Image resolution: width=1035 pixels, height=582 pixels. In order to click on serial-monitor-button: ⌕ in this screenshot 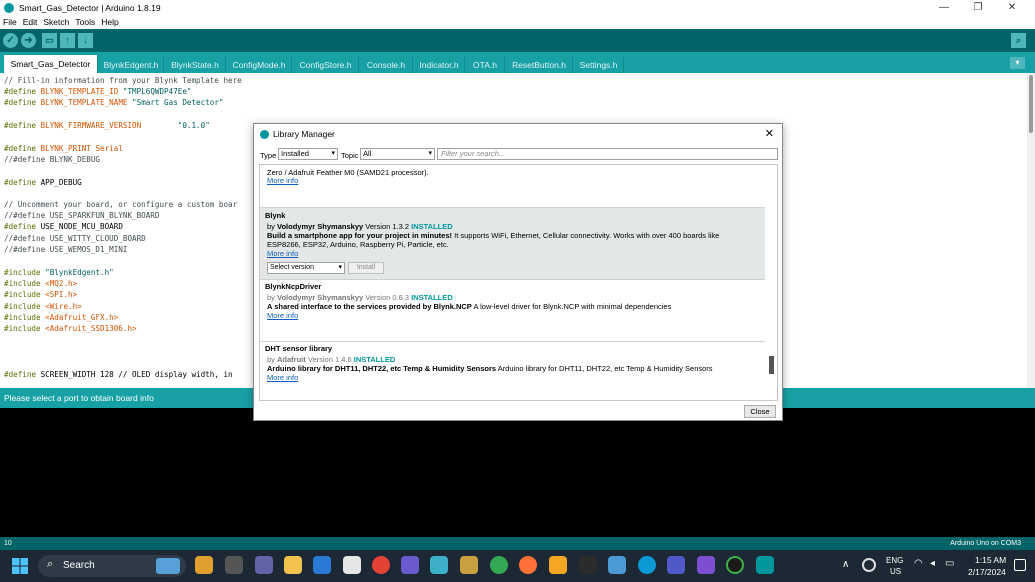, I will do `click(1018, 40)`.